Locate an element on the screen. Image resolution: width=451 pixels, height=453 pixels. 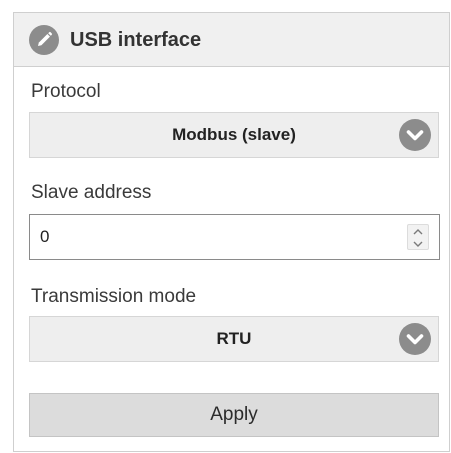
slave-address-field is located at coordinates (234, 237).